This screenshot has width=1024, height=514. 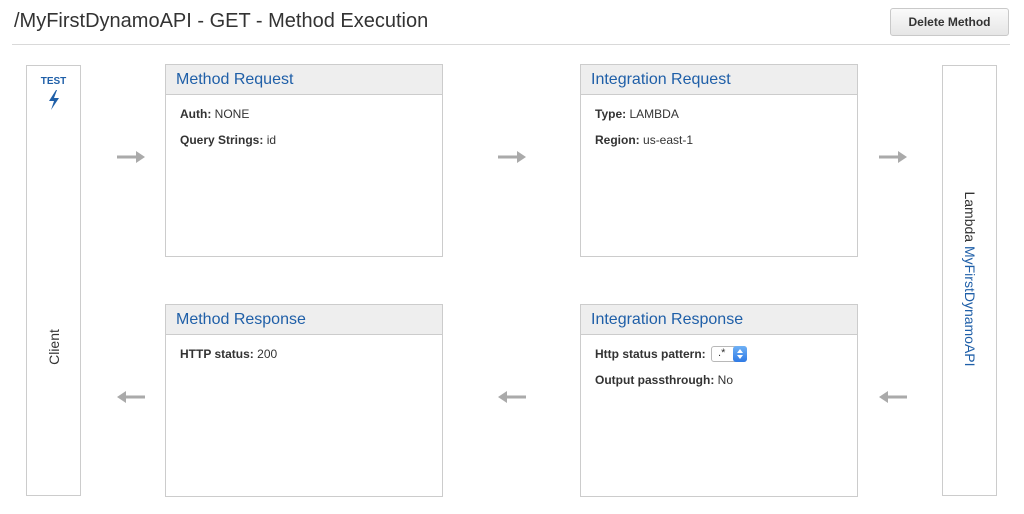 I want to click on integration-request-link: Integration Request, so click(x=719, y=80).